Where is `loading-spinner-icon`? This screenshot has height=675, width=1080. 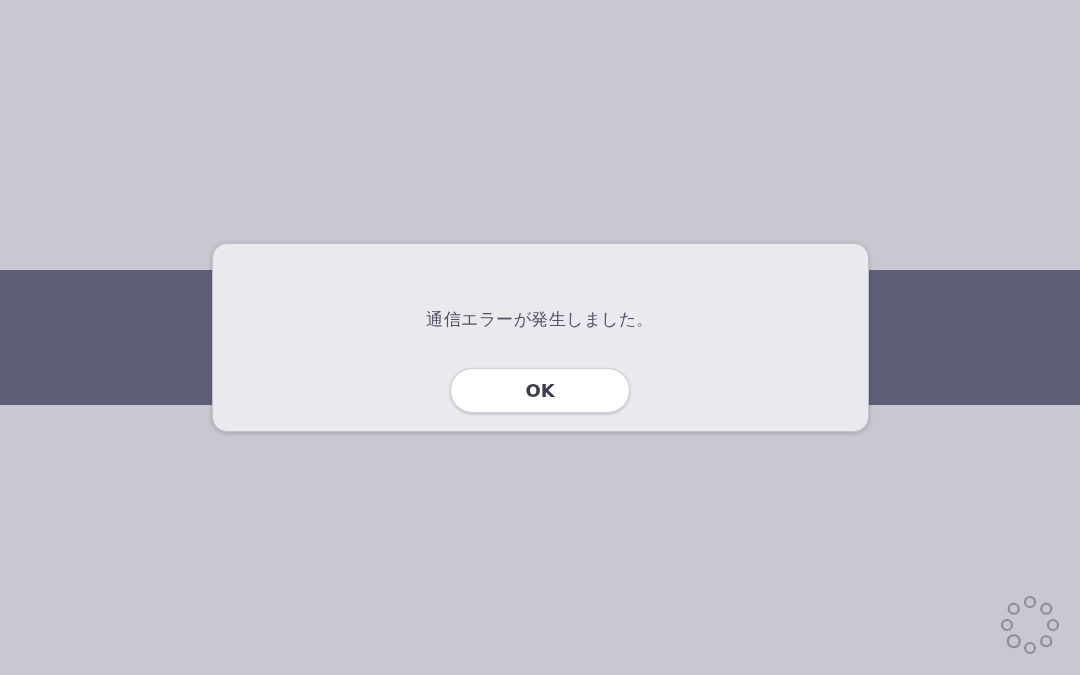
loading-spinner-icon is located at coordinates (1030, 625).